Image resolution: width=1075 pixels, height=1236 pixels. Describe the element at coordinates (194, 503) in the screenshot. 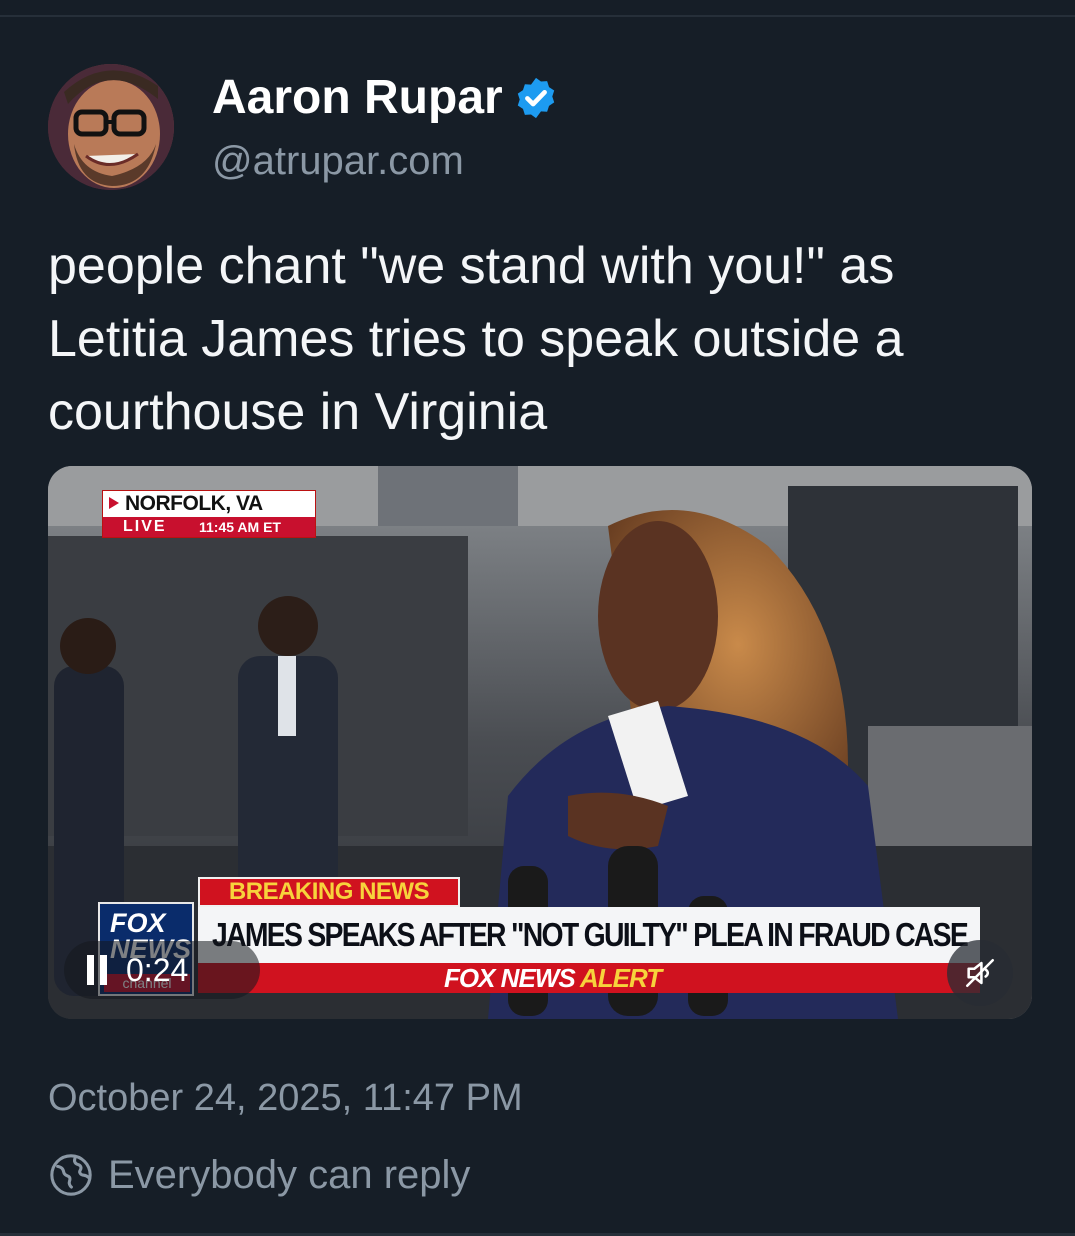

I see `location-text: NORFOLK, VA` at that location.